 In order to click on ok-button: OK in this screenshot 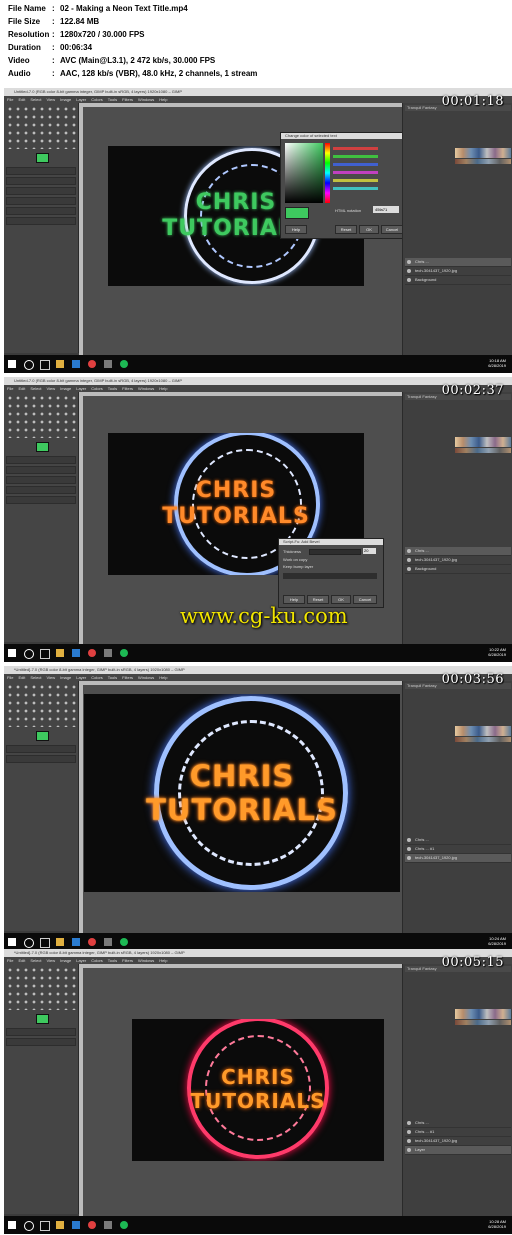, I will do `click(341, 599)`.